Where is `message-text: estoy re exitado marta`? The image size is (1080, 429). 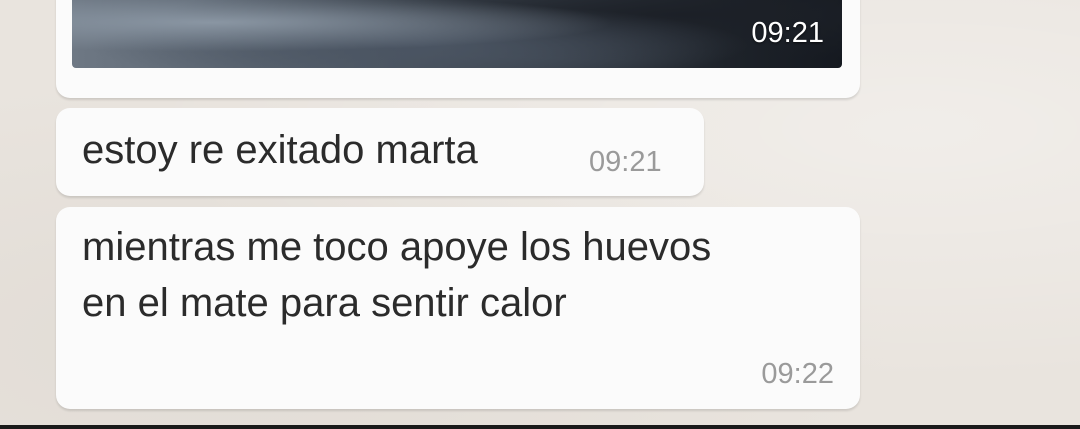
message-text: estoy re exitado marta is located at coordinates (280, 150).